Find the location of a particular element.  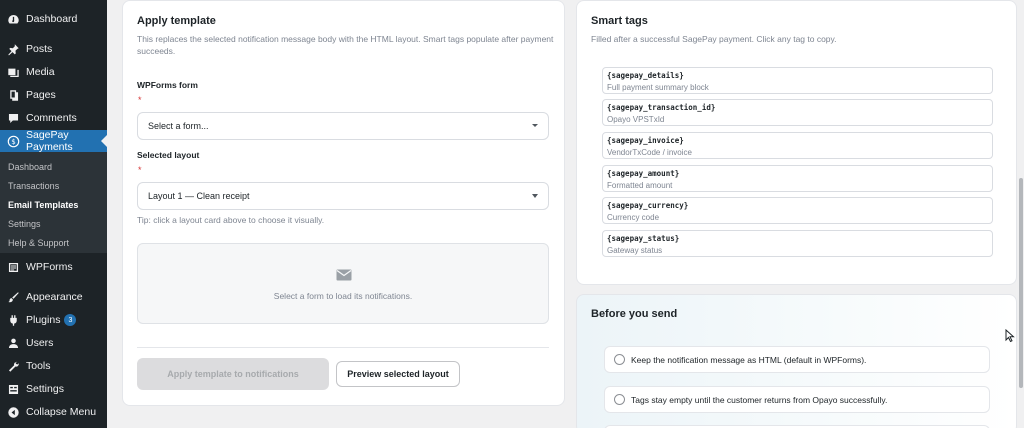

menu-label: Dashboard is located at coordinates (52, 19).